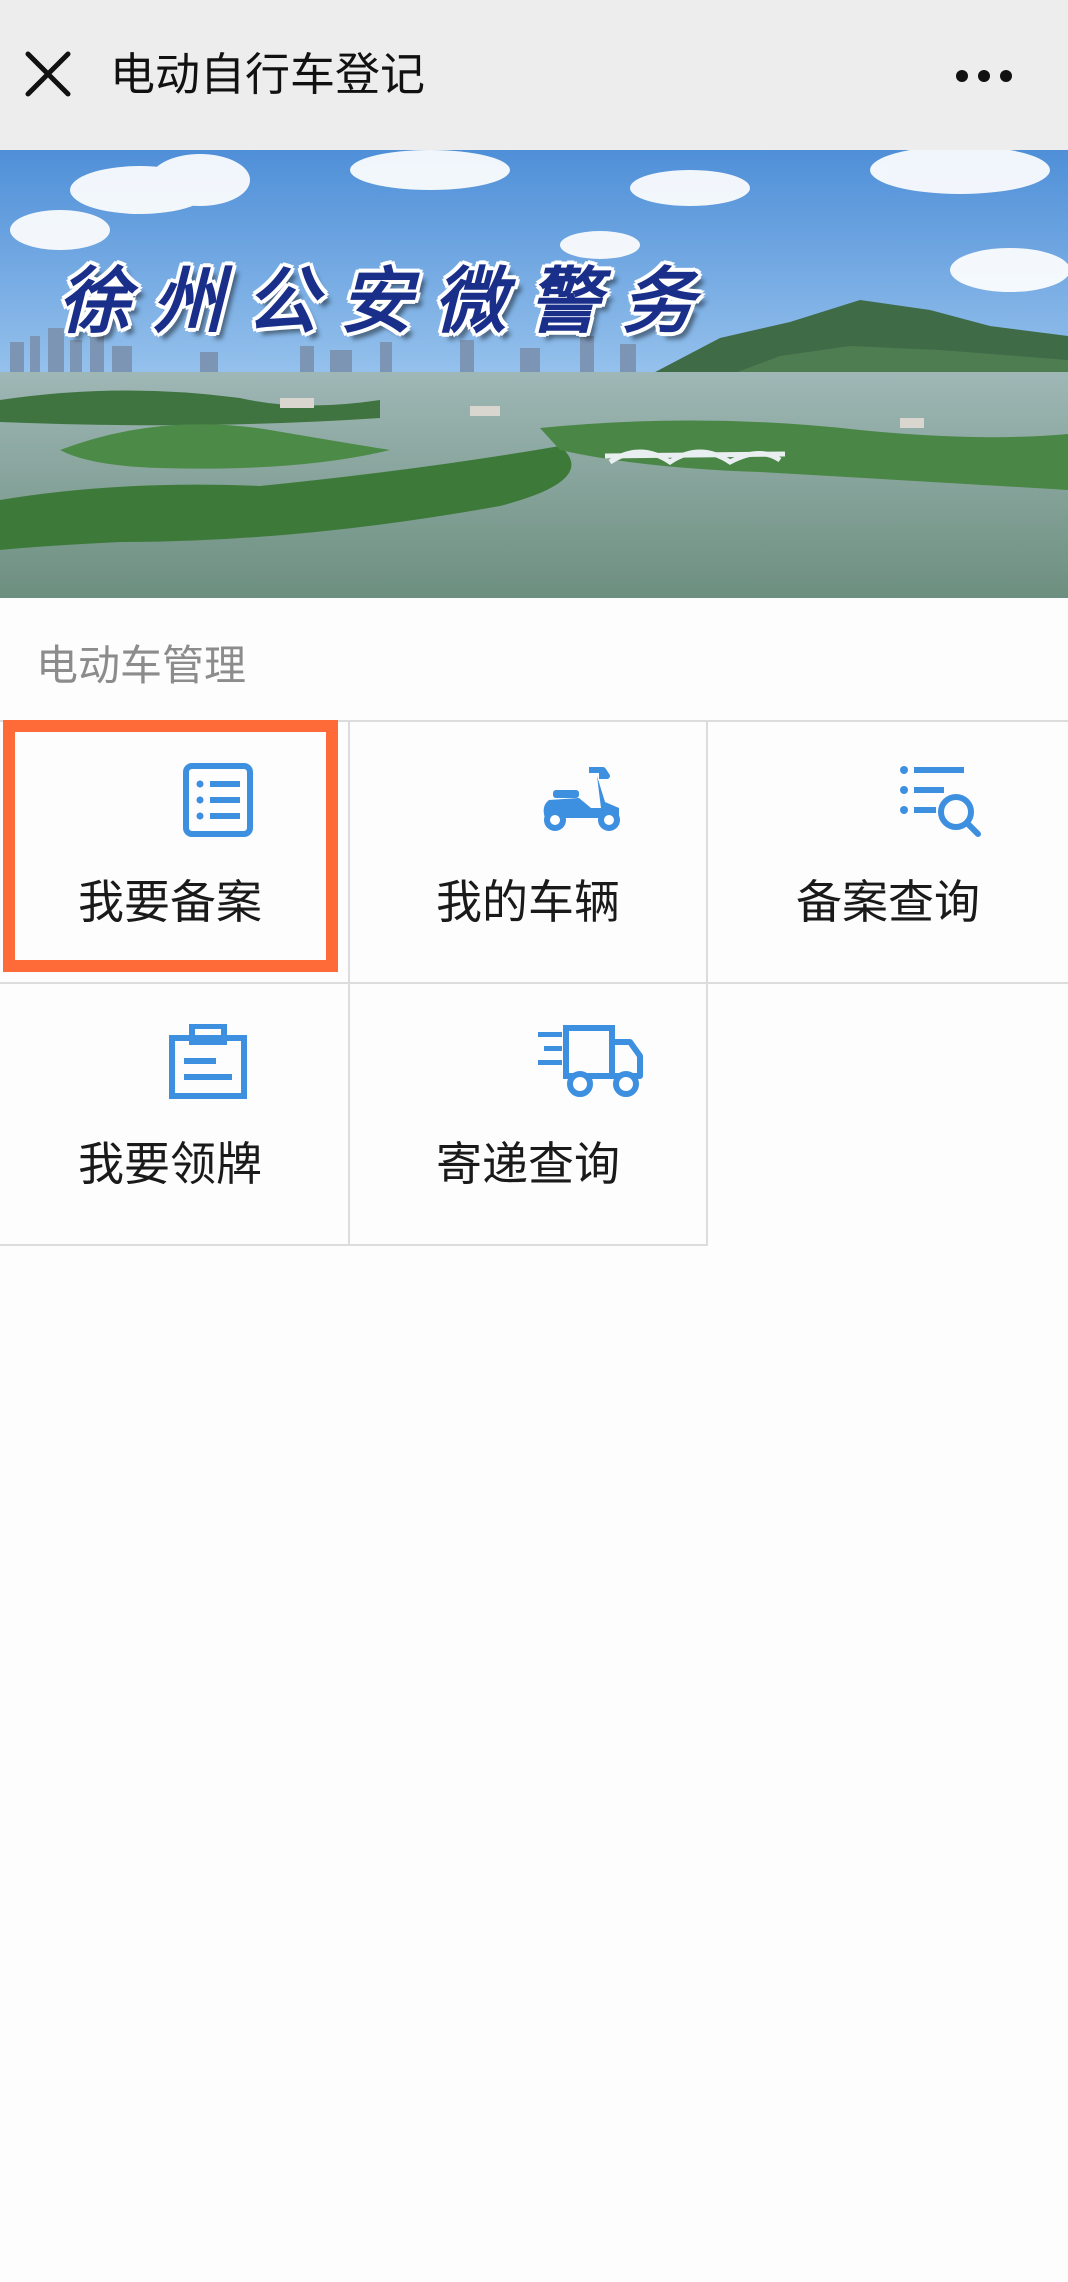 This screenshot has height=2282, width=1068. I want to click on more-button, so click(984, 76).